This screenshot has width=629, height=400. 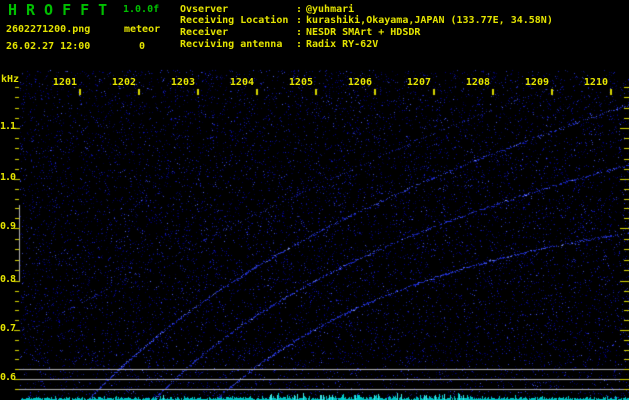 I want to click on station-row-label: Recviving antenna, so click(x=231, y=44).